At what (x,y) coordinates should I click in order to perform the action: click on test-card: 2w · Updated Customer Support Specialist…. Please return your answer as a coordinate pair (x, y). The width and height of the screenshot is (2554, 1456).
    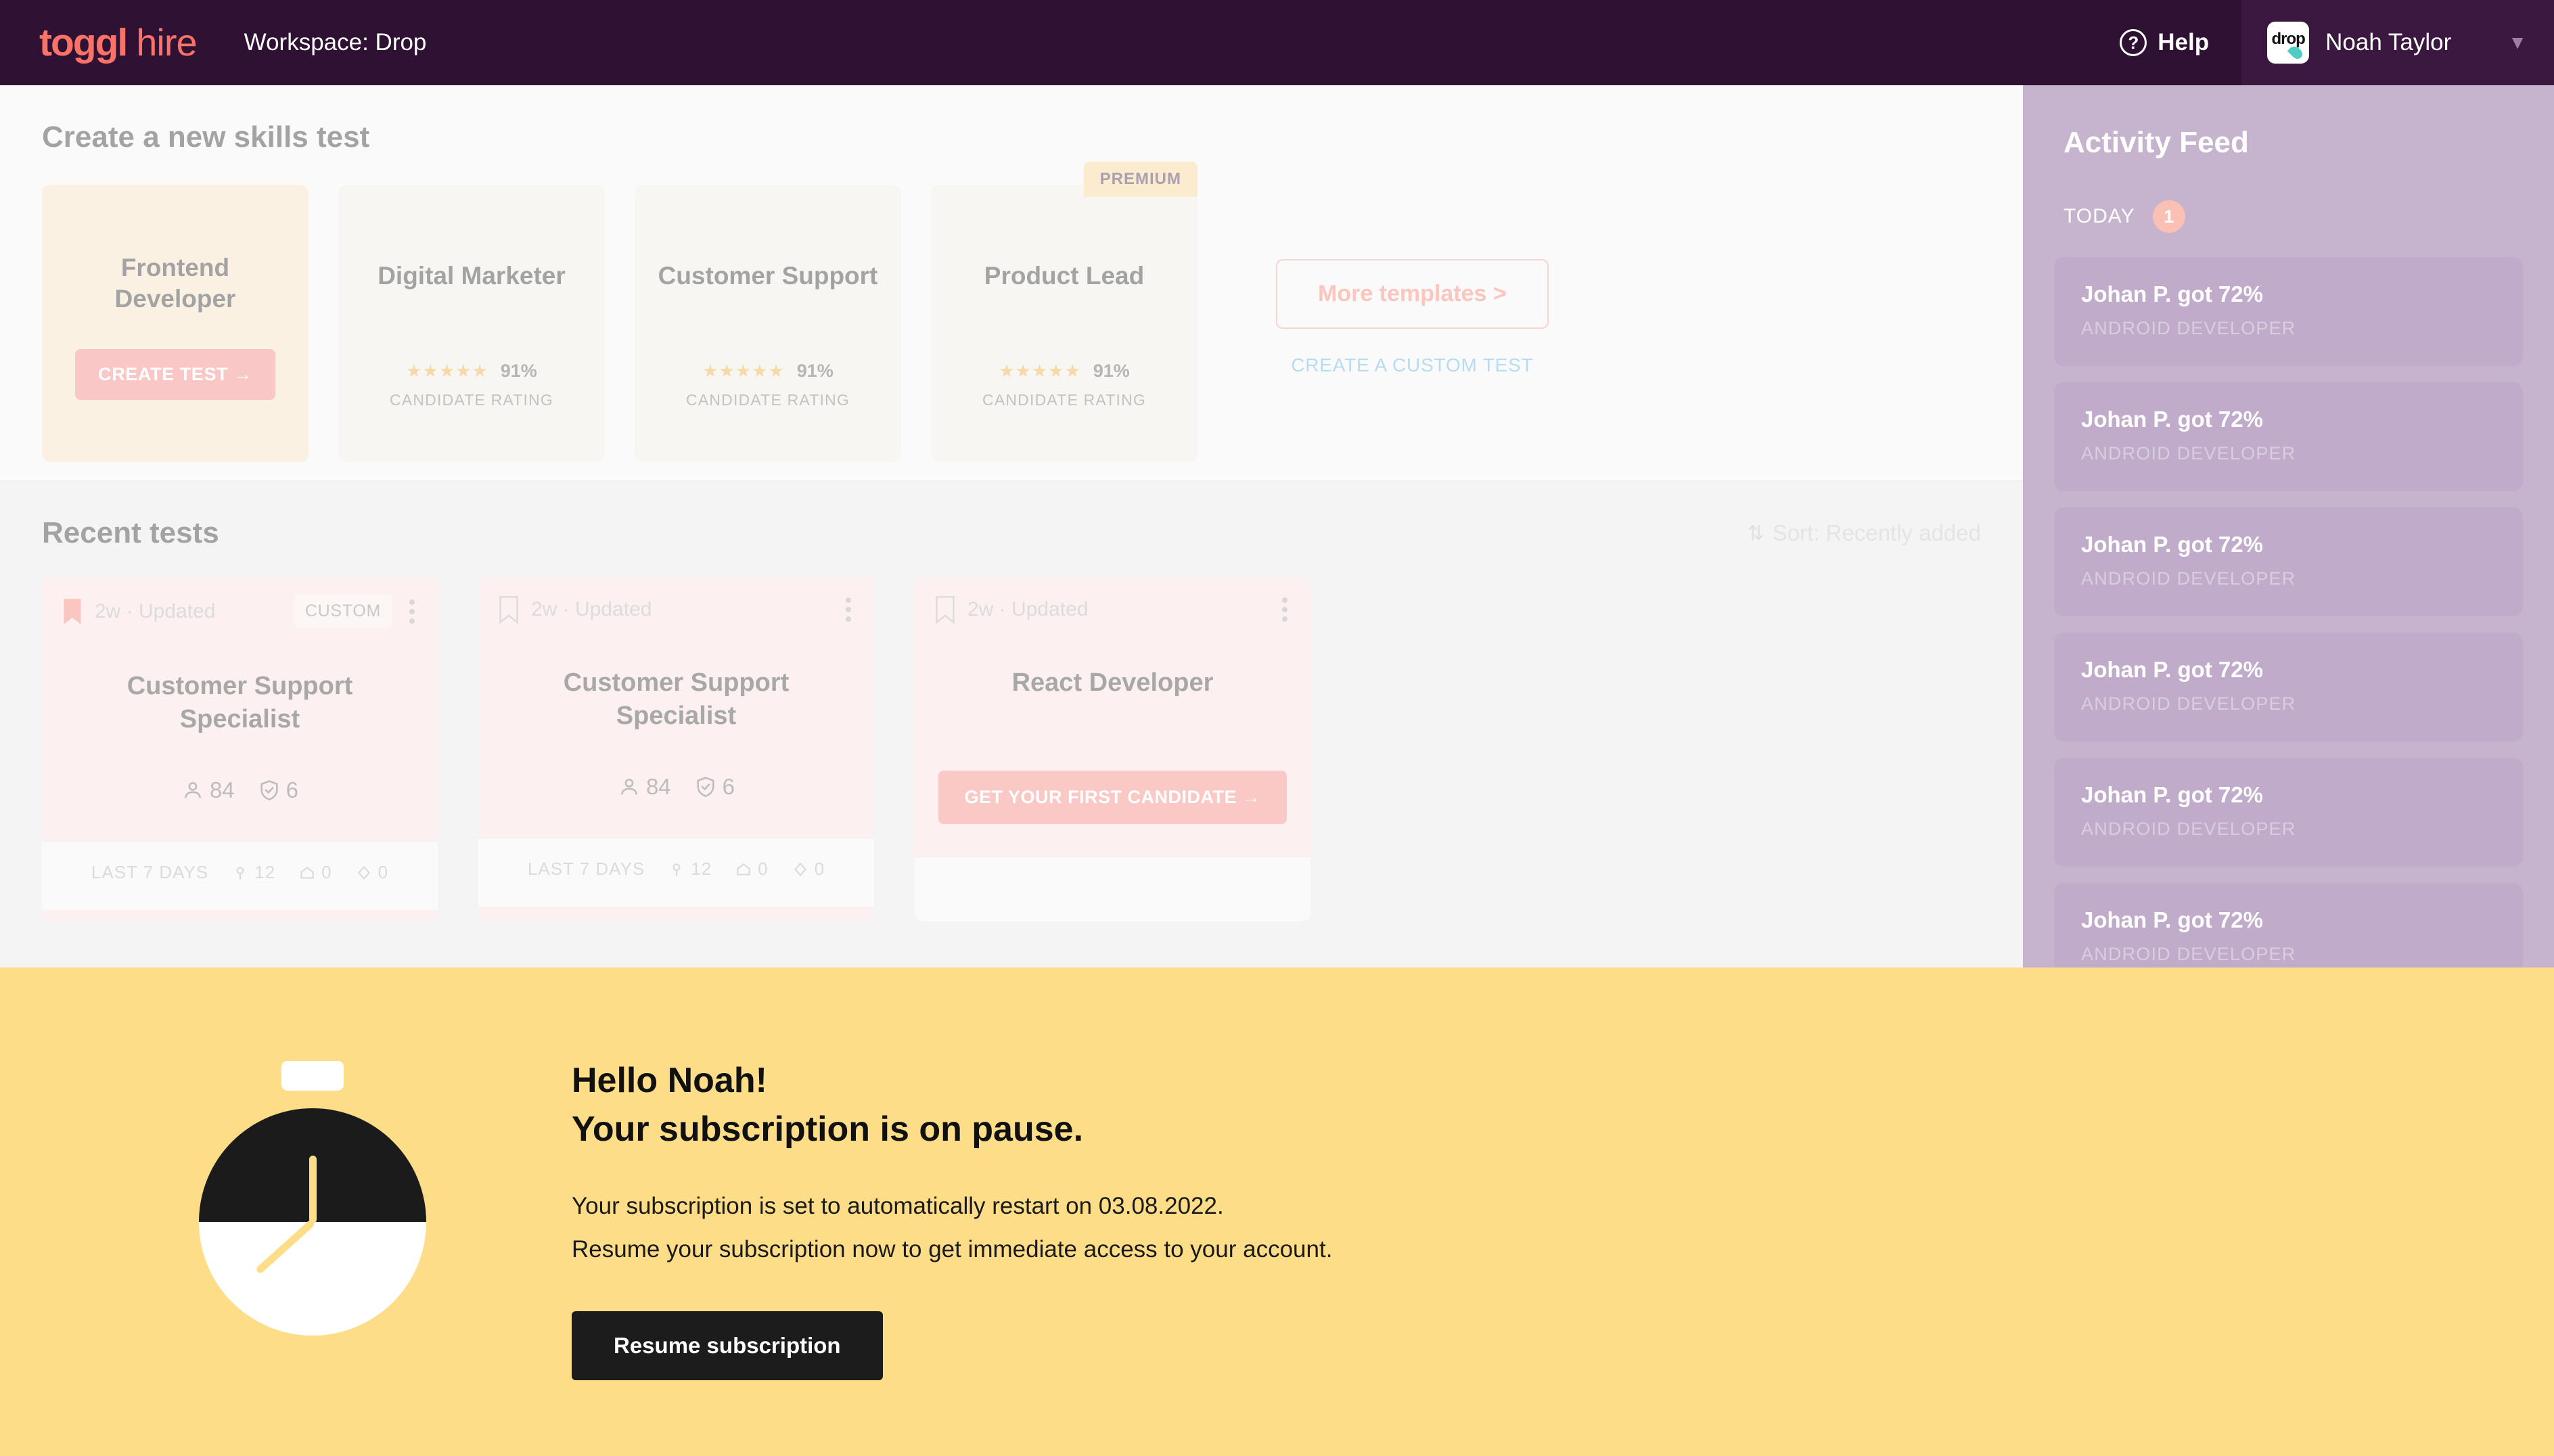
    Looking at the image, I should click on (676, 749).